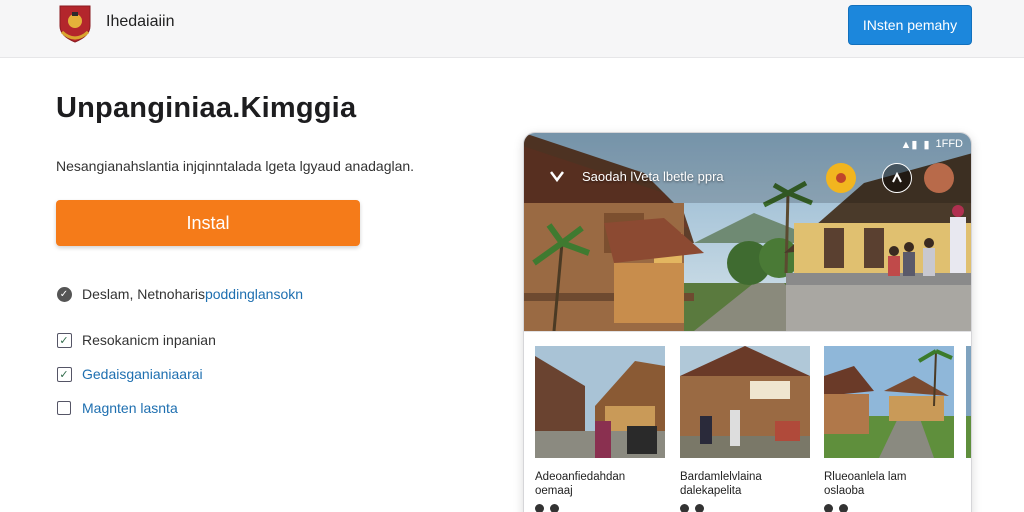 The image size is (1024, 512). Describe the element at coordinates (865, 477) in the screenshot. I see `card-title: Rlueoanlela lam` at that location.